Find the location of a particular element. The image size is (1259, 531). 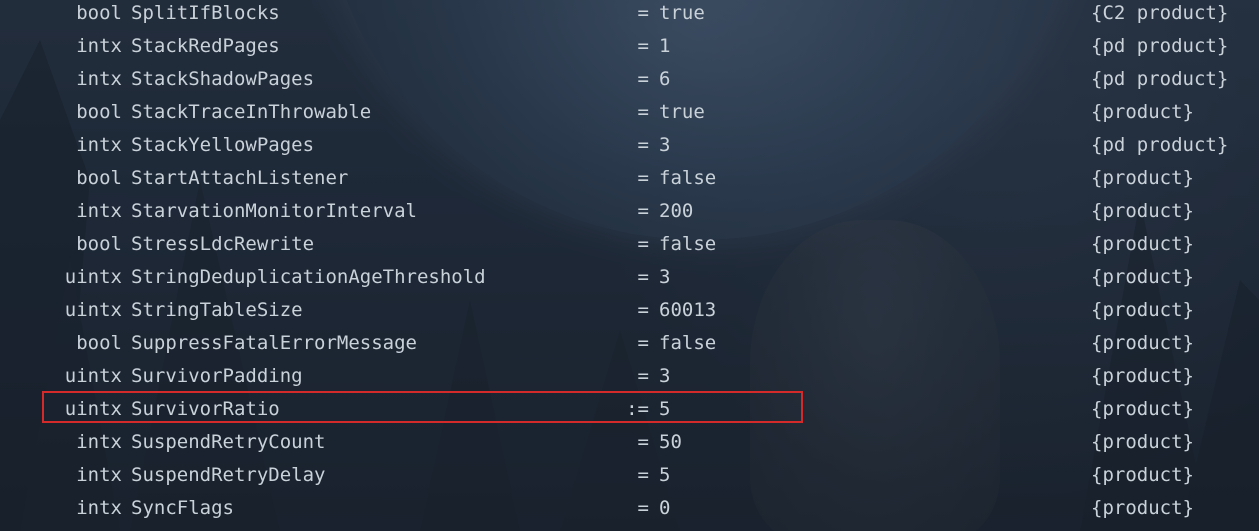

flag-name: StackRedPages is located at coordinates (205, 46).